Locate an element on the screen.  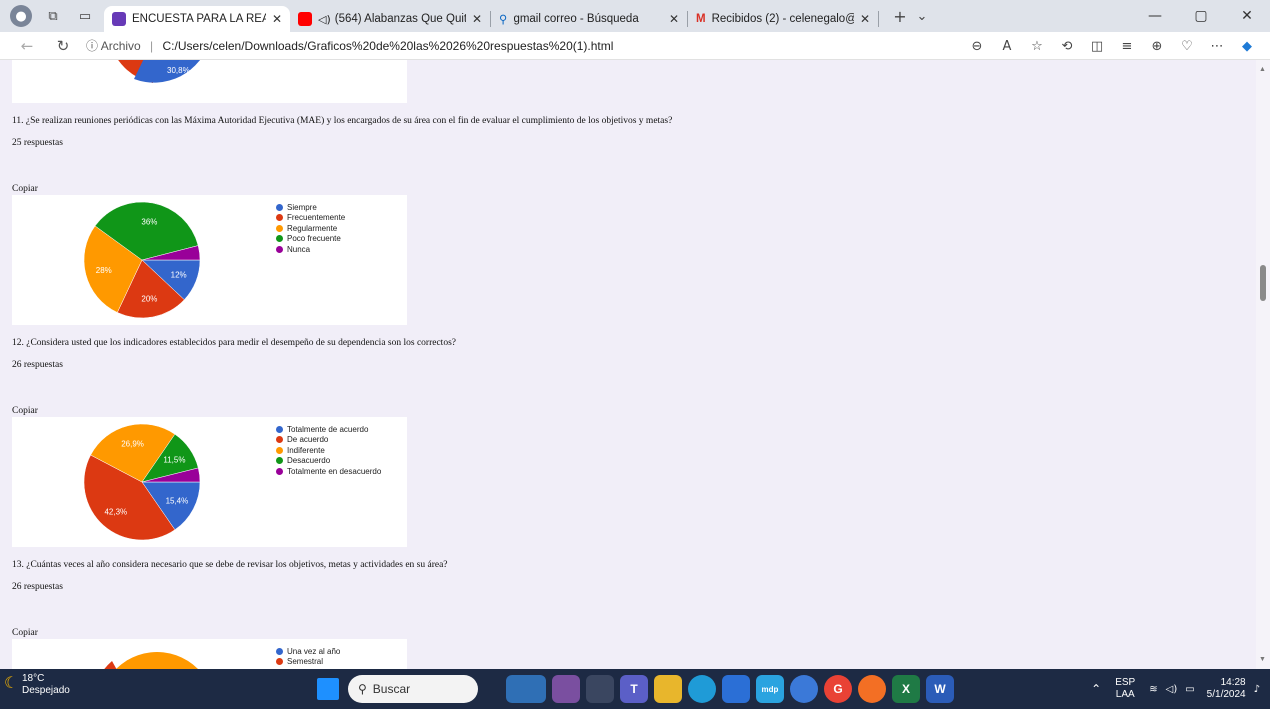
minimize-icon: — is located at coordinates (1155, 16).